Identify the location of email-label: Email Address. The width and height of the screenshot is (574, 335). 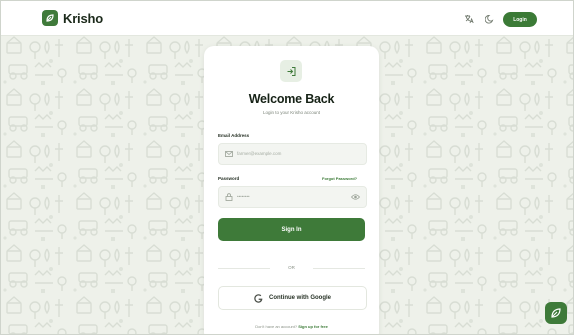
(234, 135).